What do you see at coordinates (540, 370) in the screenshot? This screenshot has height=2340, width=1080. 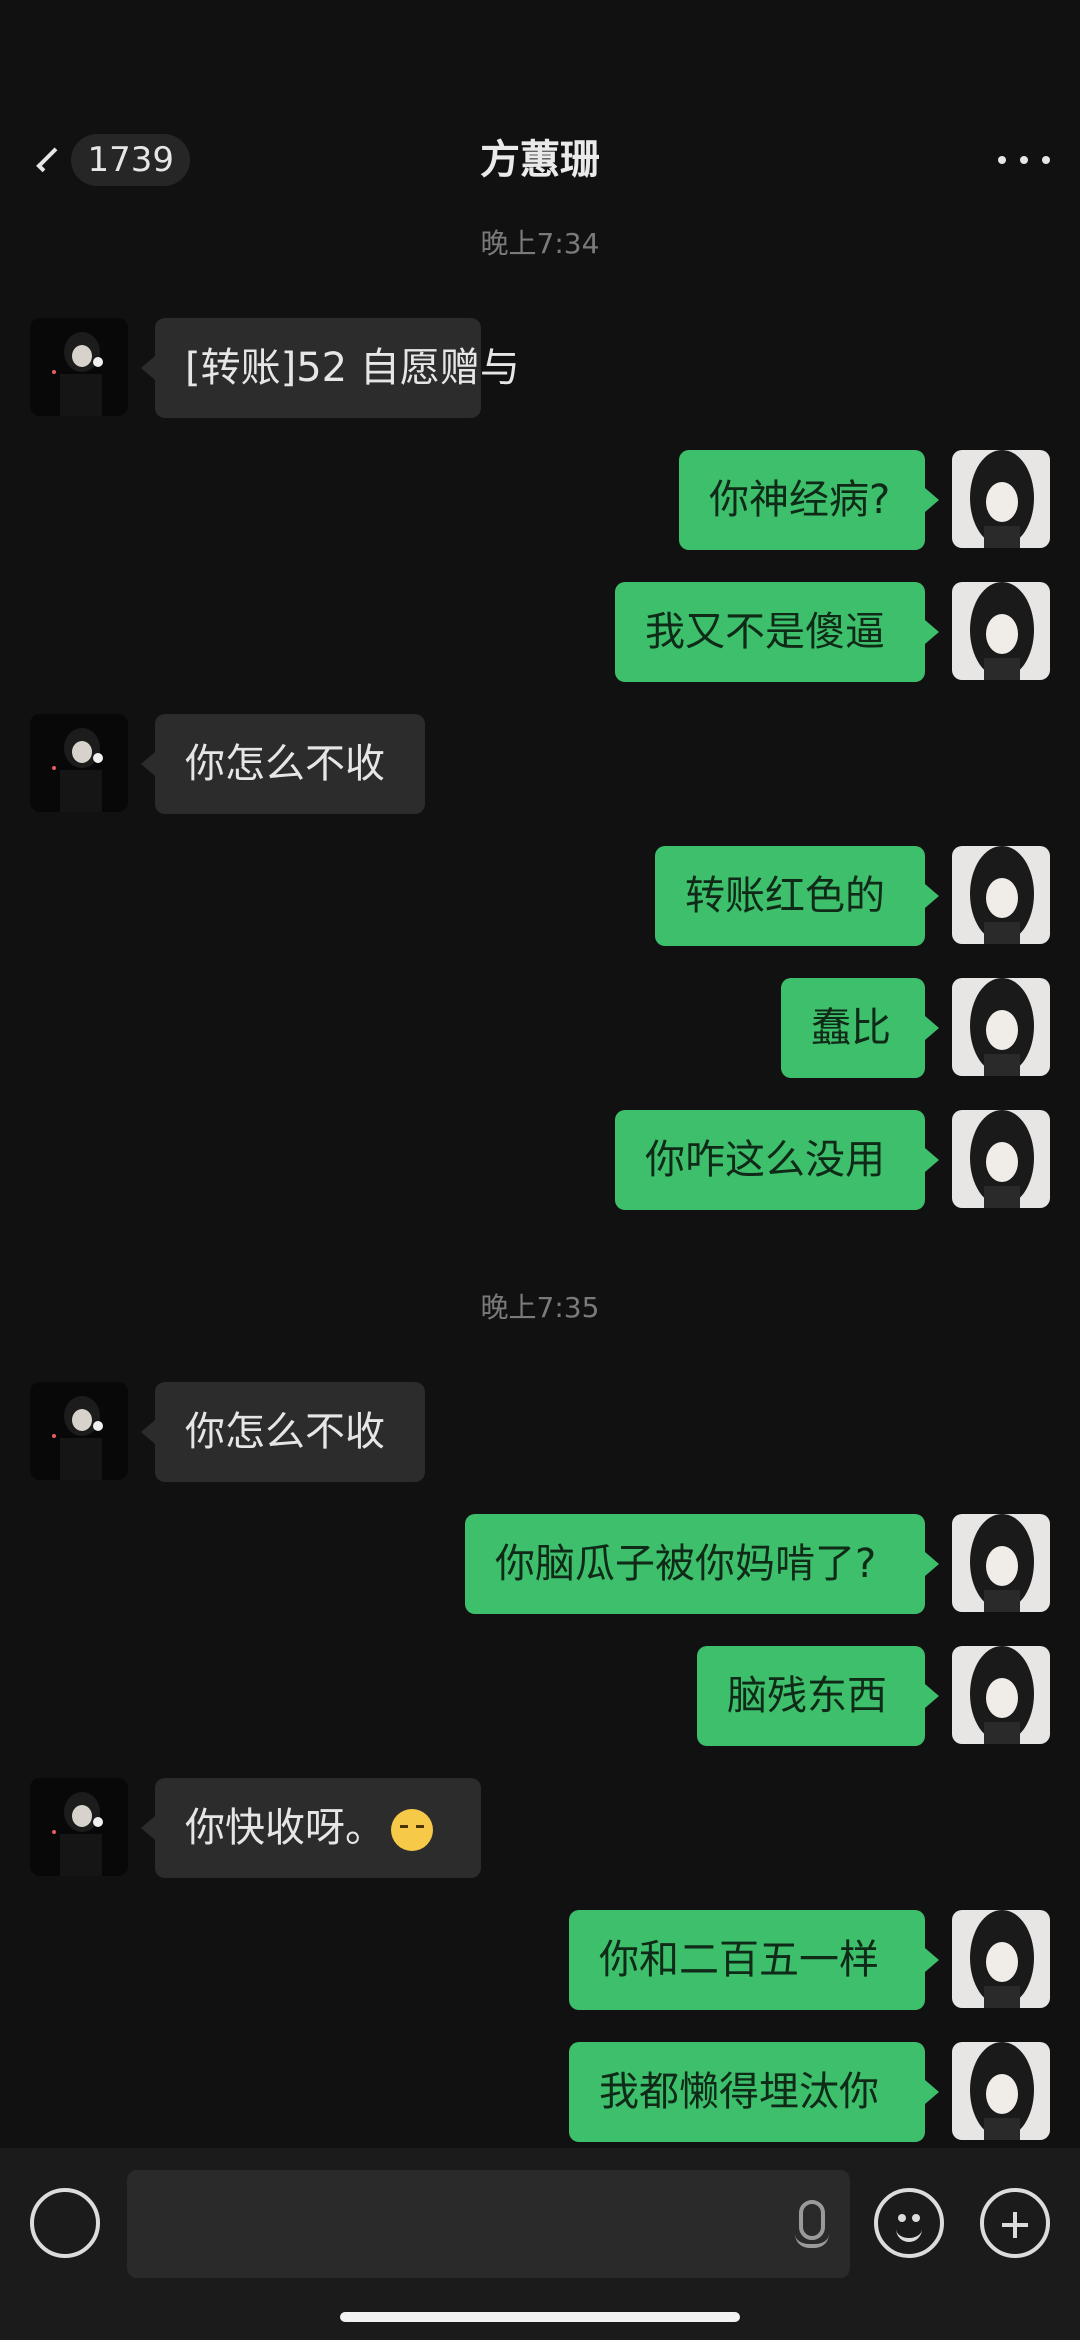 I see `message-row: [转账]52 自愿赠与` at bounding box center [540, 370].